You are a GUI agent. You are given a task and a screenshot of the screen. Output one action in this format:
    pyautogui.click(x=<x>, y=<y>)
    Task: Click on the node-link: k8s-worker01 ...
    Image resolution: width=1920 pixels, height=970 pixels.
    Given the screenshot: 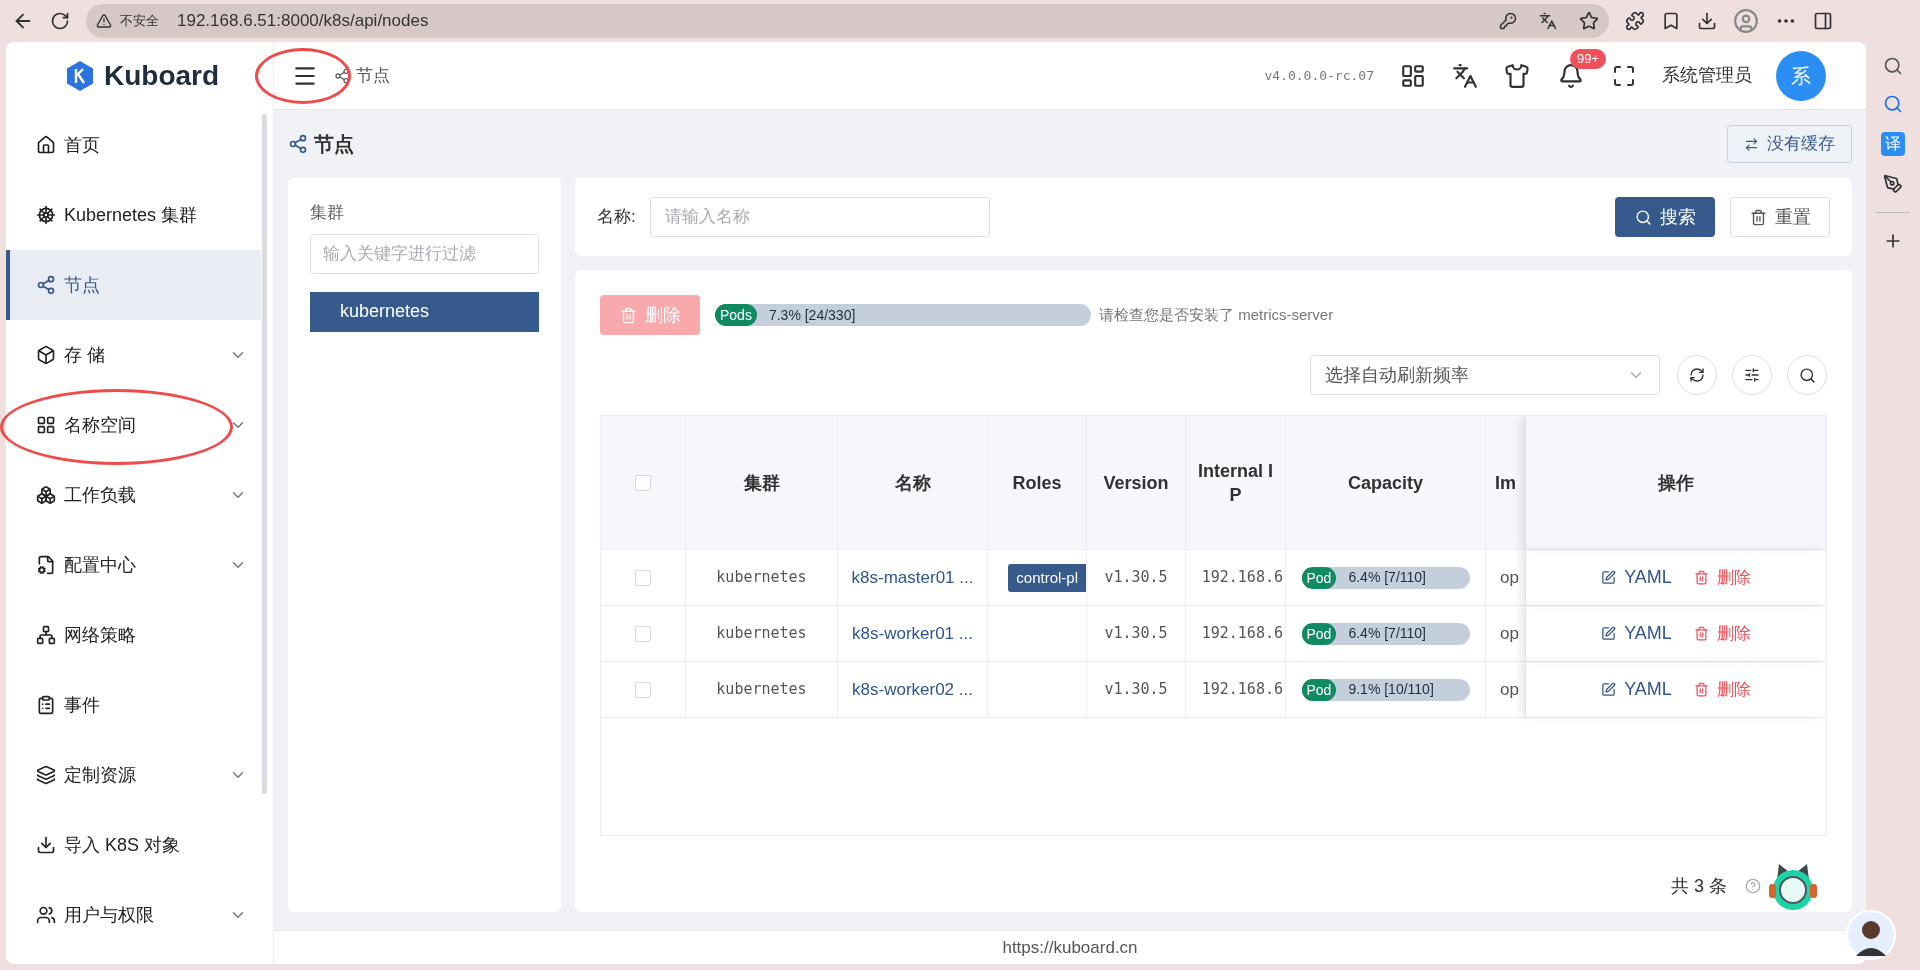 What is the action you would take?
    pyautogui.click(x=912, y=633)
    